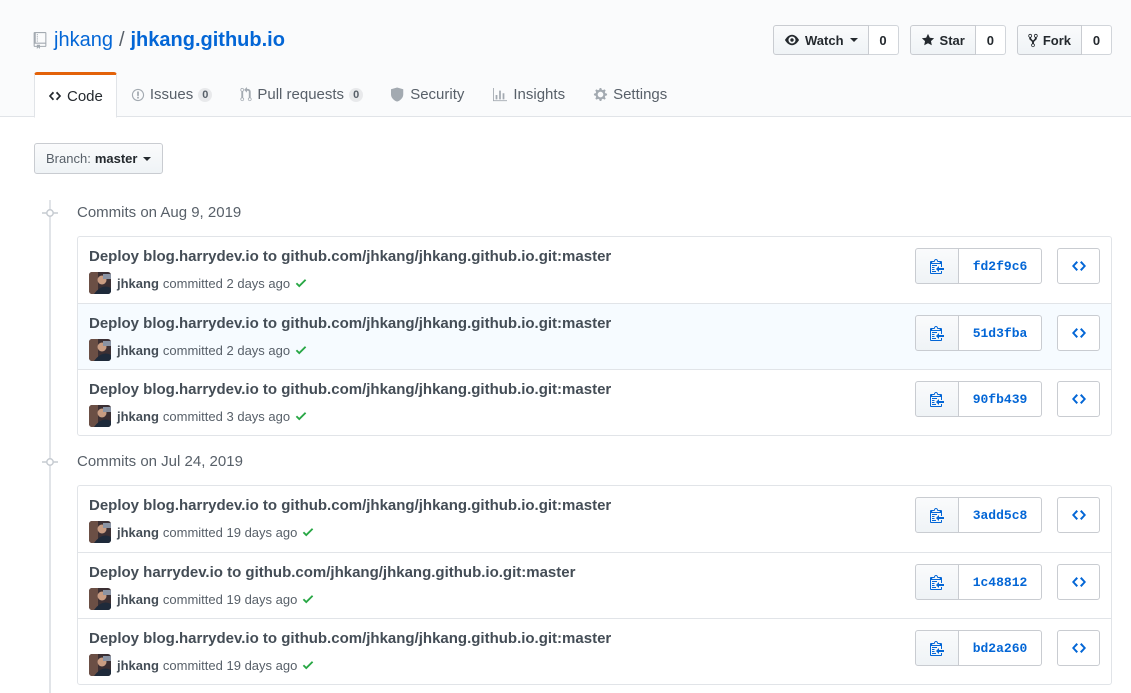 Image resolution: width=1131 pixels, height=693 pixels. I want to click on tab-settings-label: Settings, so click(640, 94).